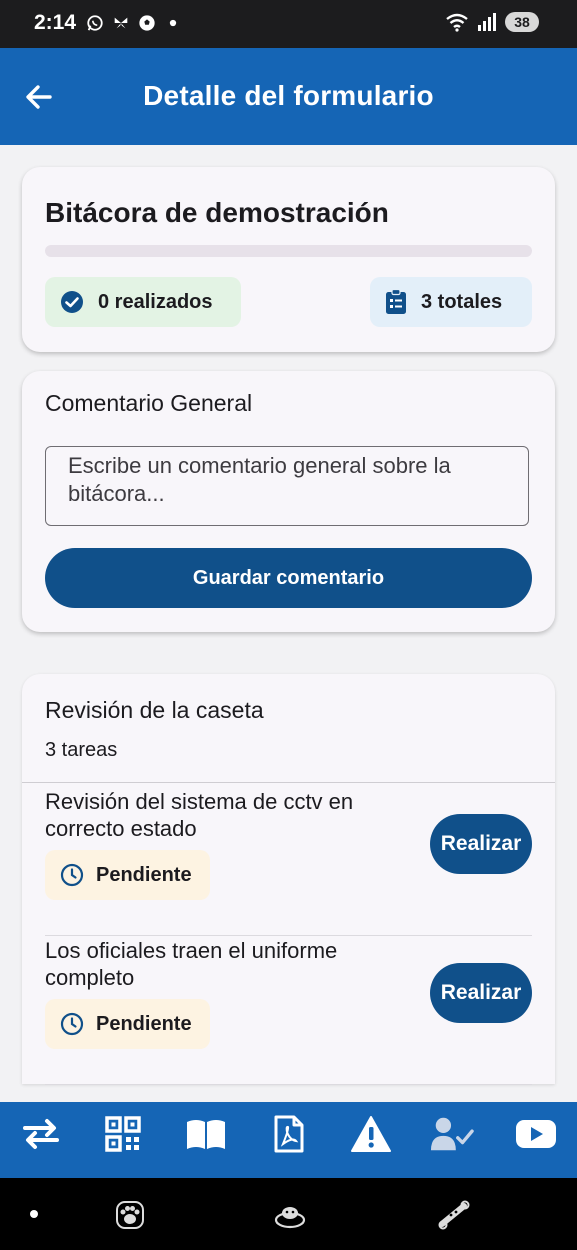  Describe the element at coordinates (289, 1134) in the screenshot. I see `pdf-file-icon` at that location.